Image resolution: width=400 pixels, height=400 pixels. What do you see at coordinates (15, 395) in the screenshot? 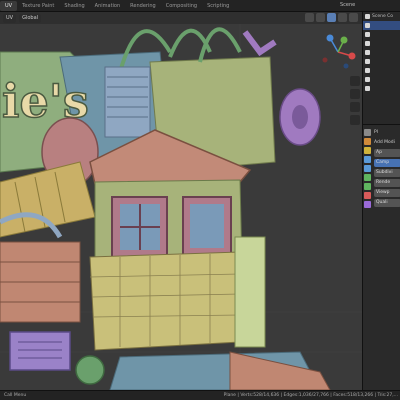
I see `status-hint: Call Menu` at bounding box center [15, 395].